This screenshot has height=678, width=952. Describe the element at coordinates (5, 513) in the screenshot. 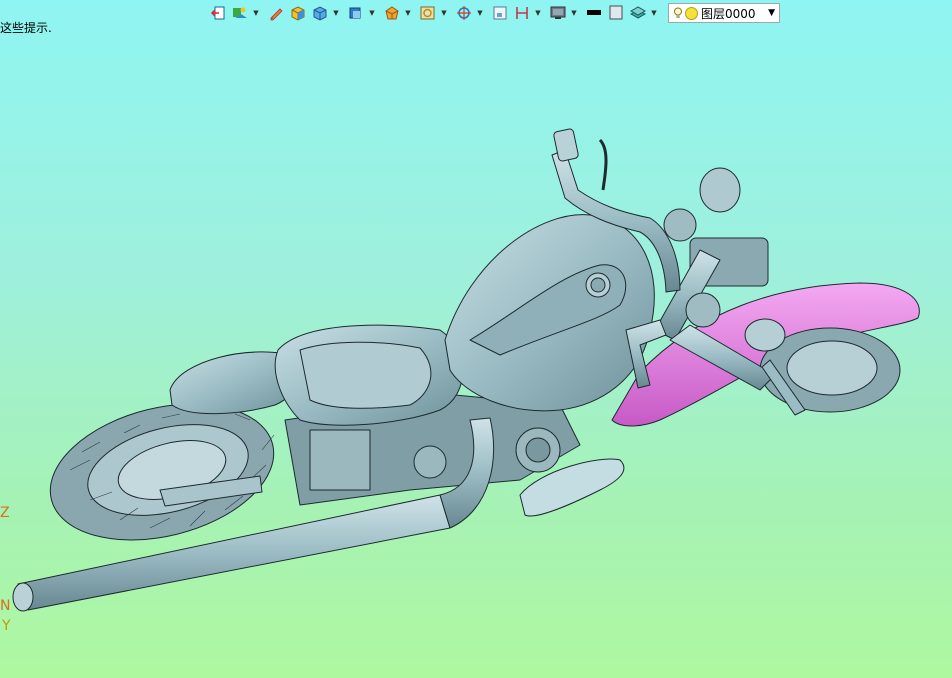

I see `axis-z-label: Z` at that location.